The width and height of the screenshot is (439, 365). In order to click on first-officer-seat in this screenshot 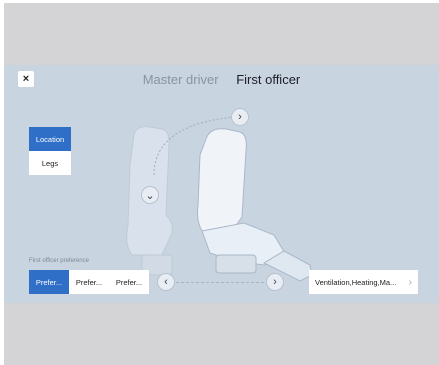, I will do `click(255, 205)`.